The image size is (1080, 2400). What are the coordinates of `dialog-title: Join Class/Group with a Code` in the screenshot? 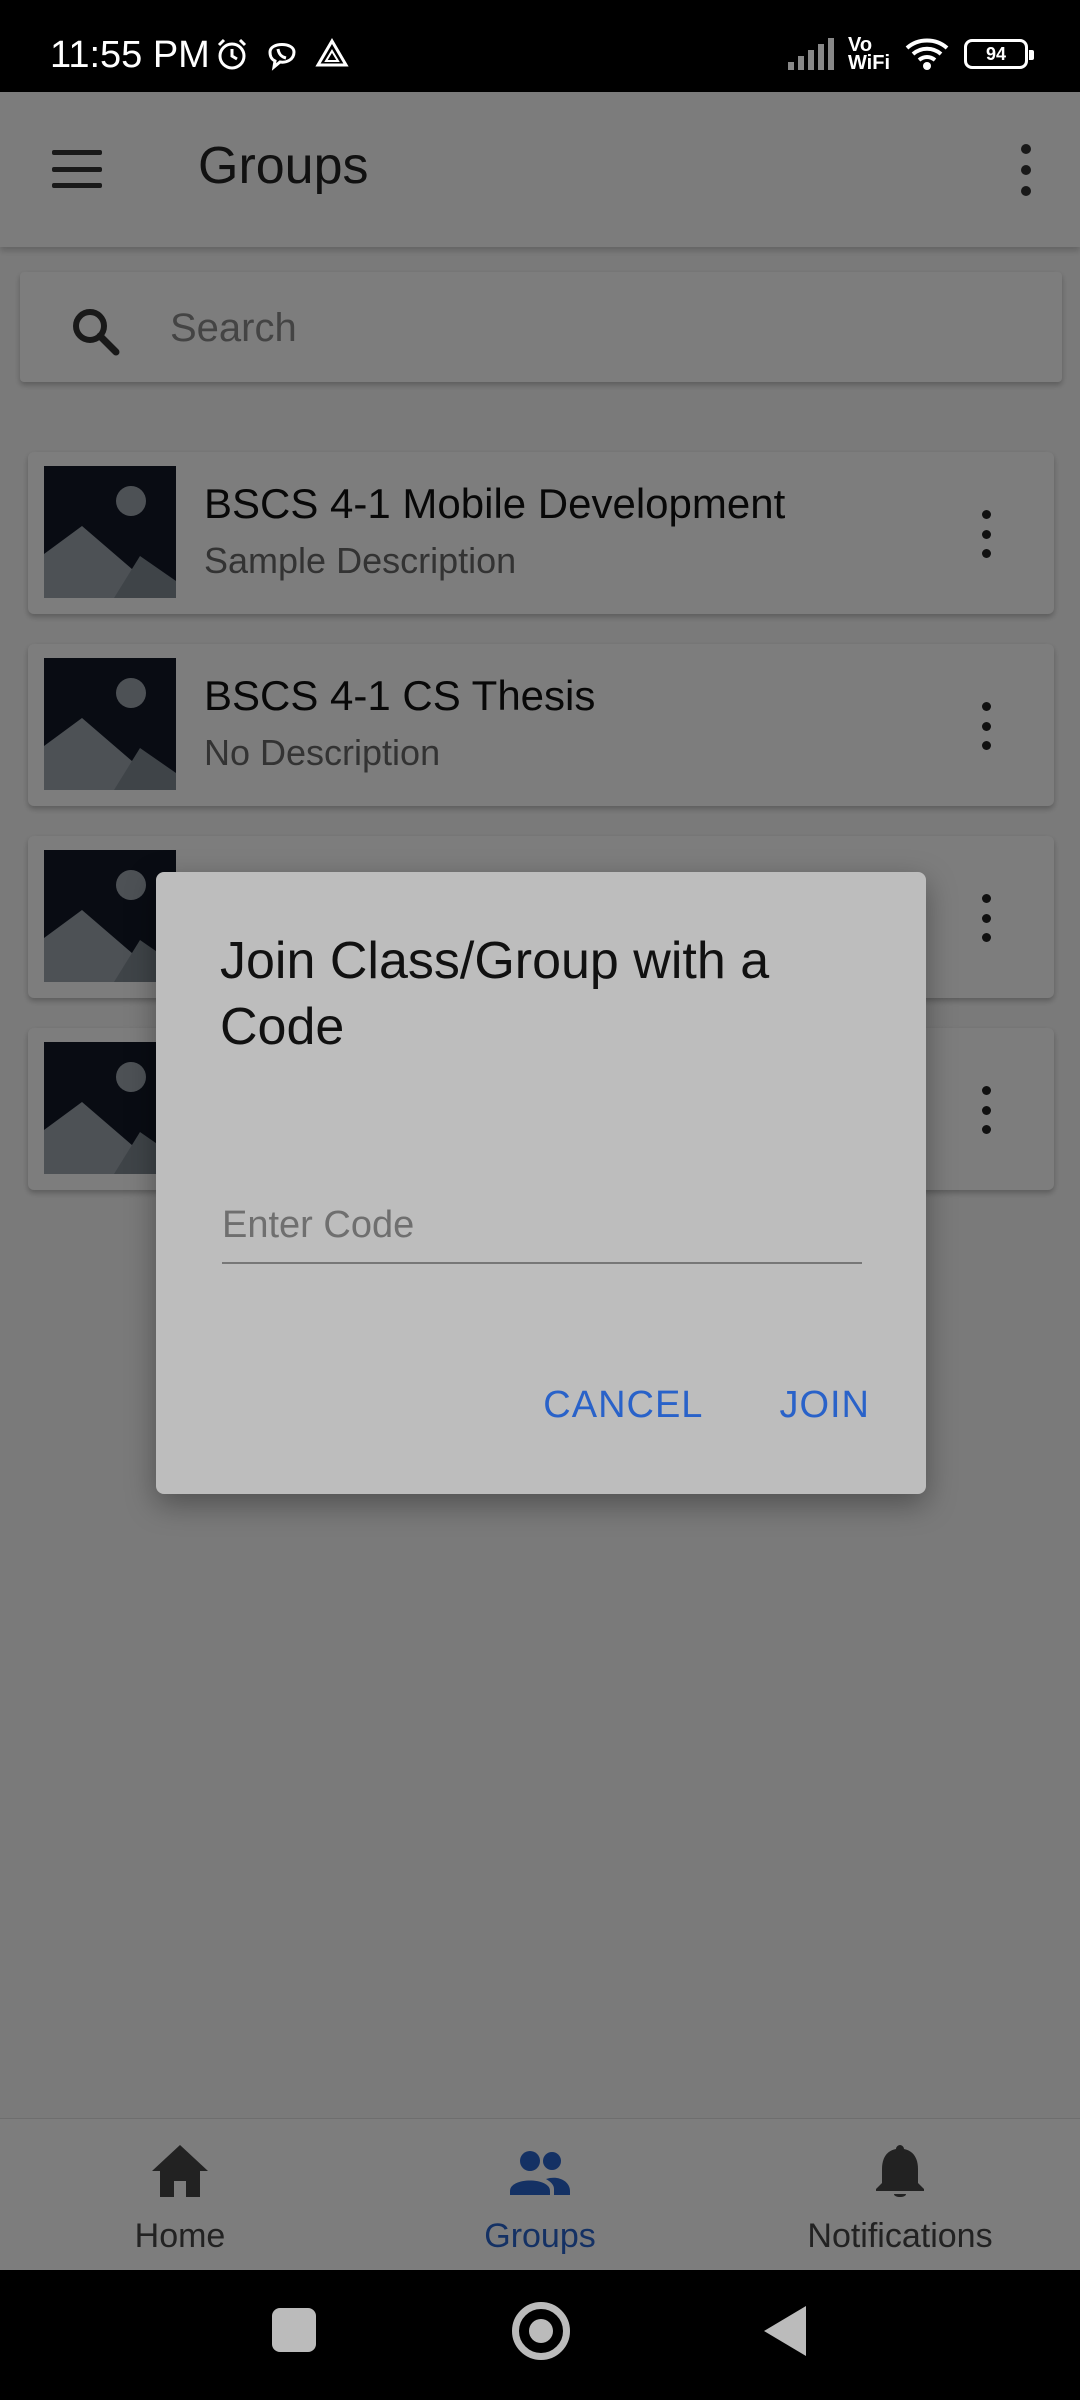 It's located at (495, 994).